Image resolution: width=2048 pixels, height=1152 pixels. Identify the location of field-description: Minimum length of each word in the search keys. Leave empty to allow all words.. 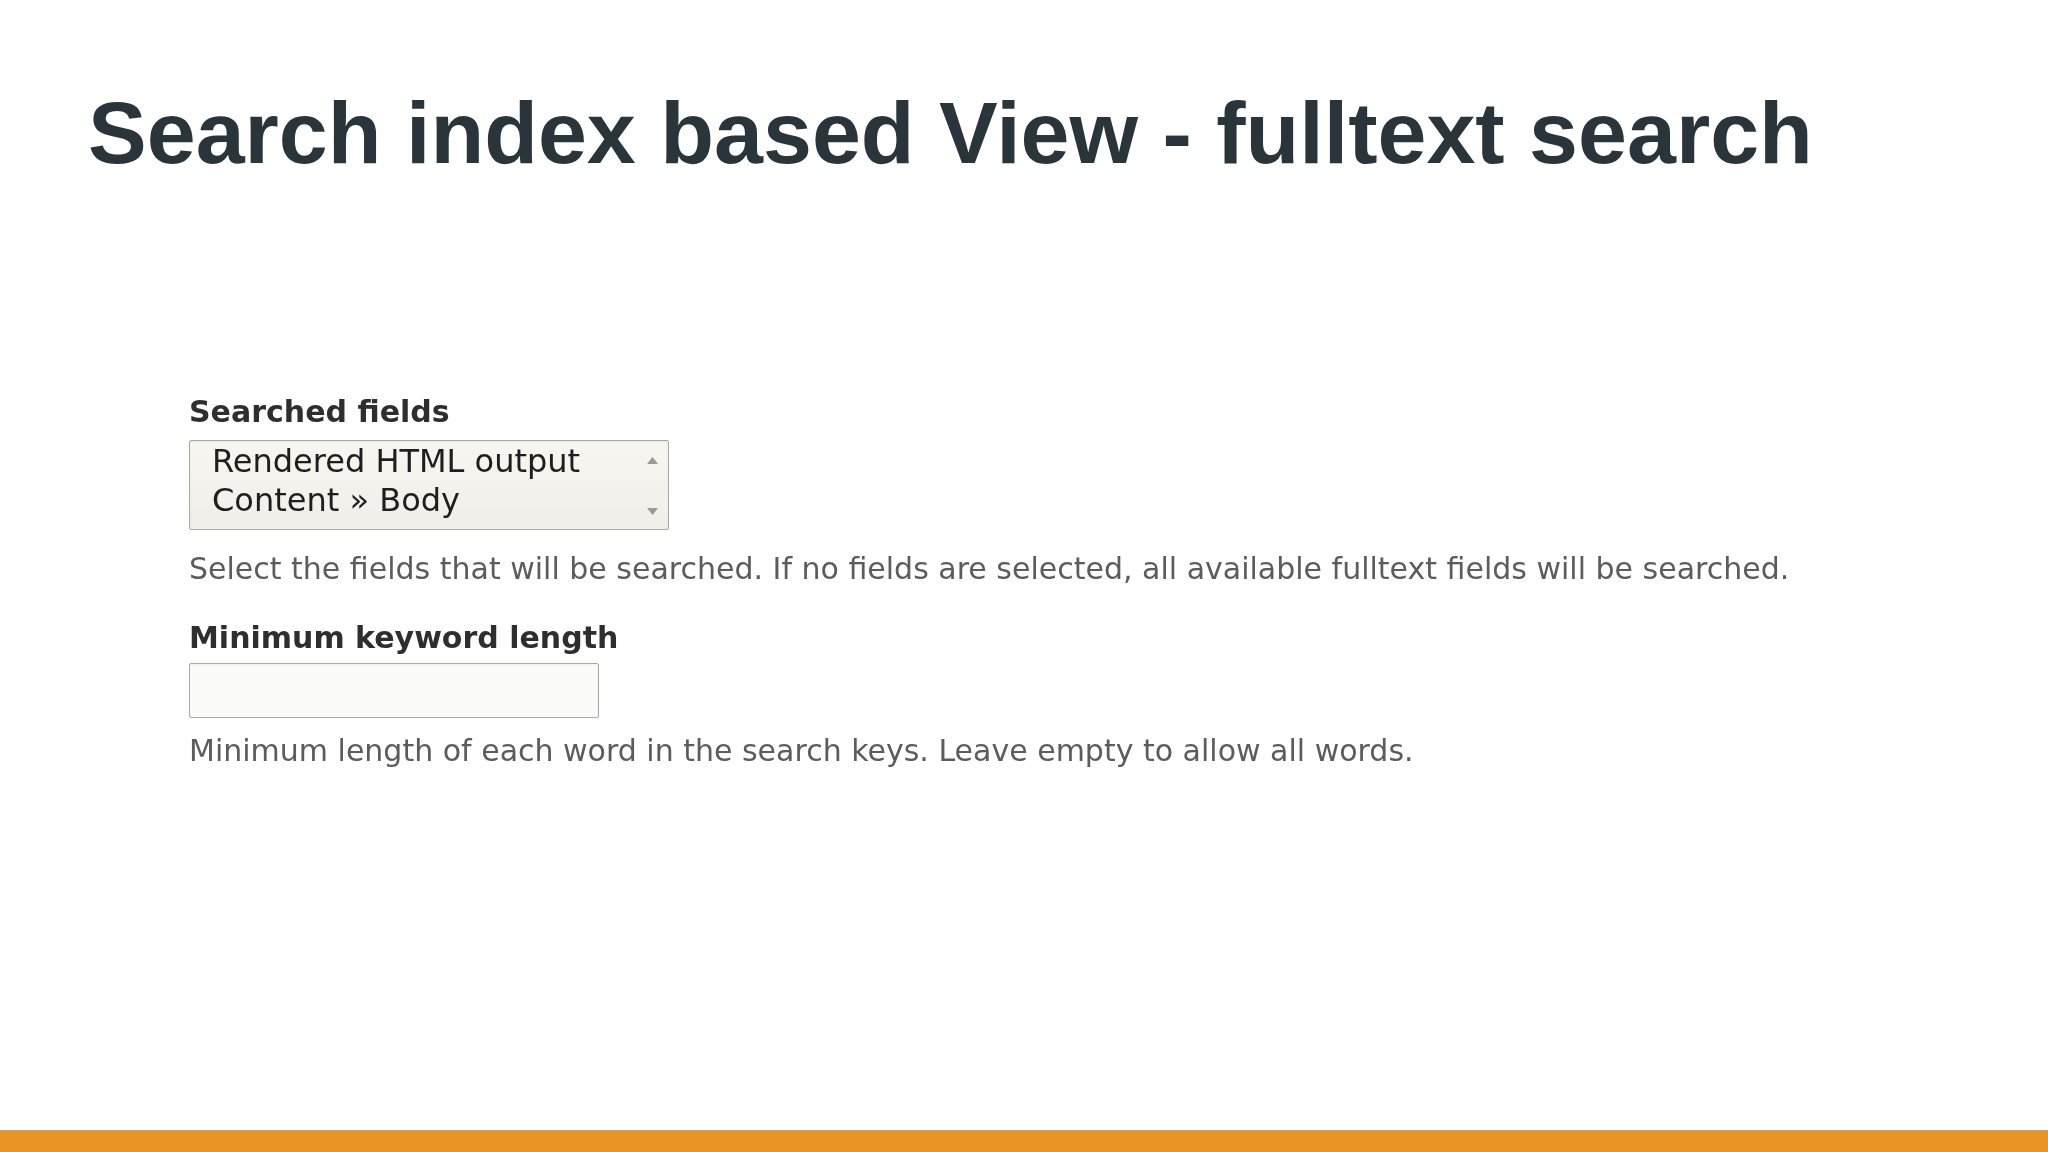
(801, 751).